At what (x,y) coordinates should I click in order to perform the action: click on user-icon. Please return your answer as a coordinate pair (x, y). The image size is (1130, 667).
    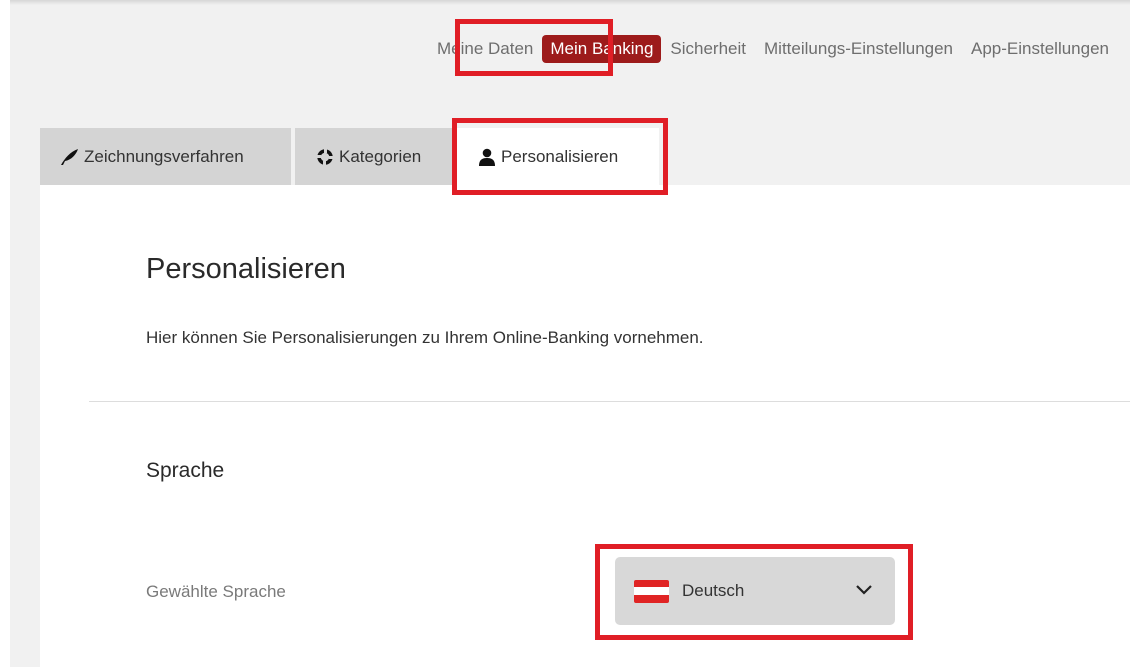
    Looking at the image, I should click on (487, 157).